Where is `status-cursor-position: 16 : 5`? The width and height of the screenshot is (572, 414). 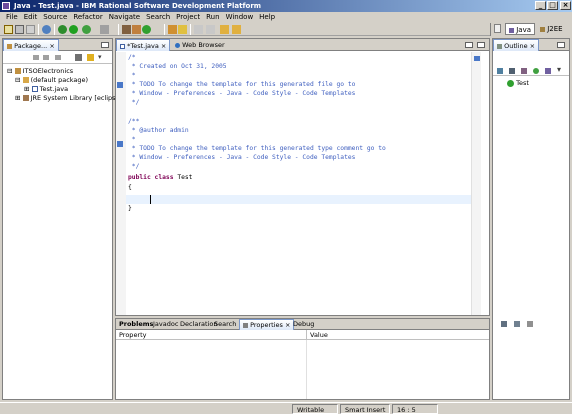 status-cursor-position: 16 : 5 is located at coordinates (415, 409).